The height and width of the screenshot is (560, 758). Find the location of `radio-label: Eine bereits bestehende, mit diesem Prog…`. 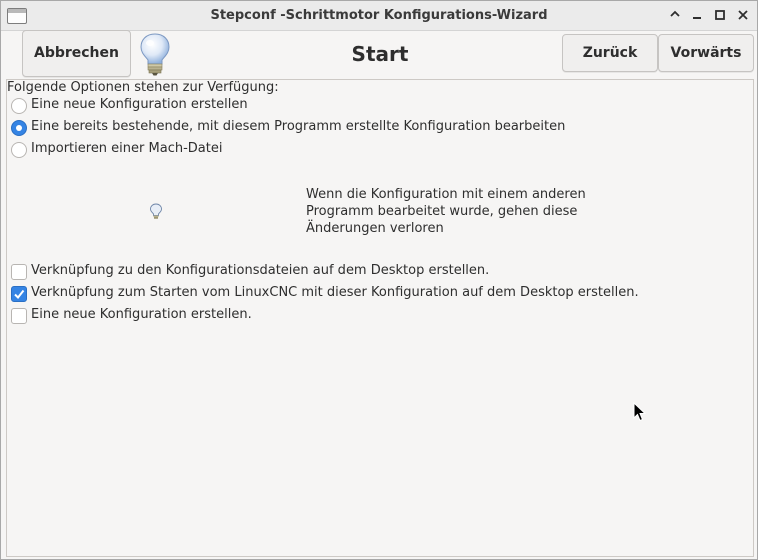

radio-label: Eine bereits bestehende, mit diesem Prog… is located at coordinates (298, 126).